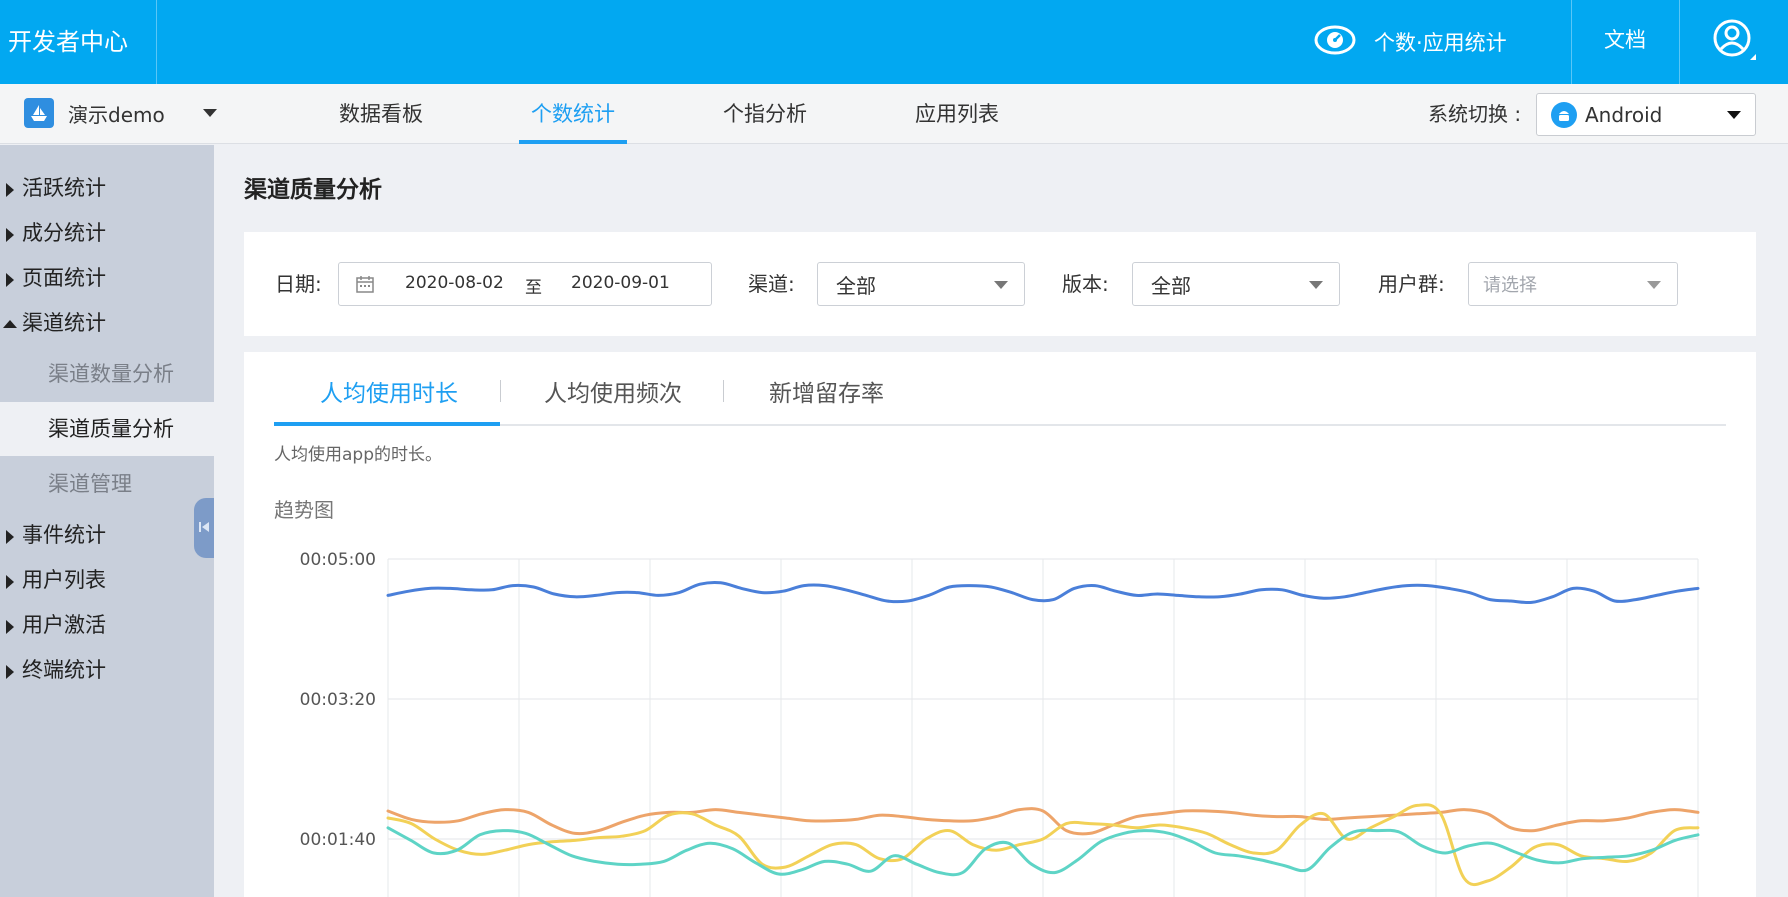  Describe the element at coordinates (78, 42) in the screenshot. I see `brand-title: 开发者中心` at that location.